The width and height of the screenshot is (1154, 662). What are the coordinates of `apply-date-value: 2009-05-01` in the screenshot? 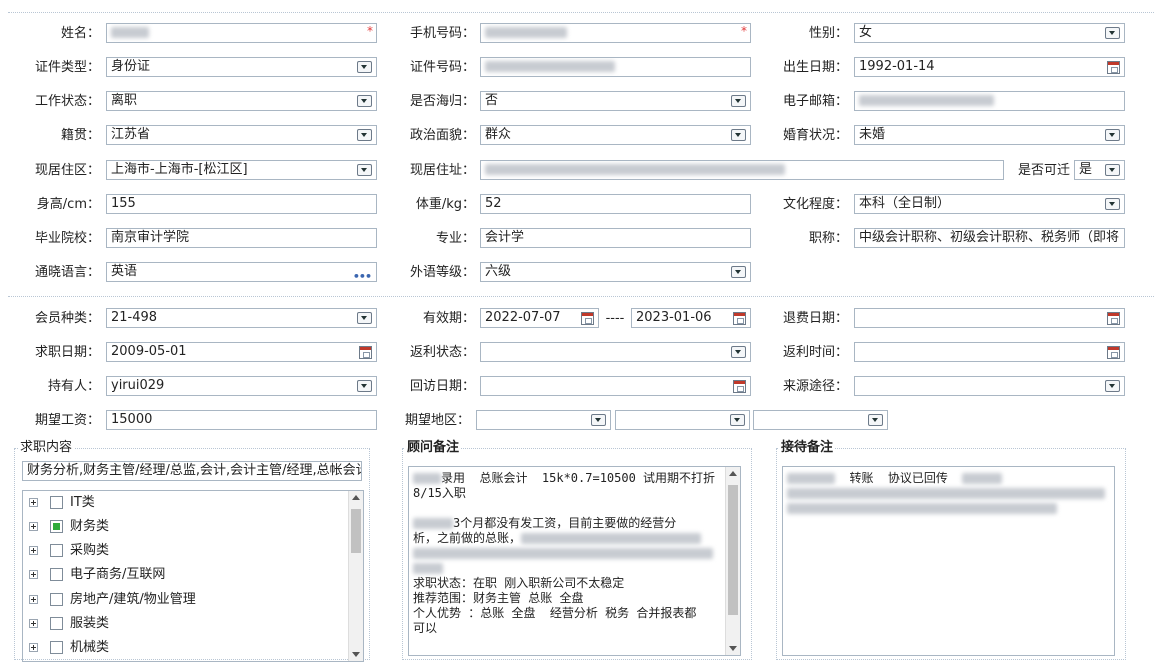 It's located at (149, 351).